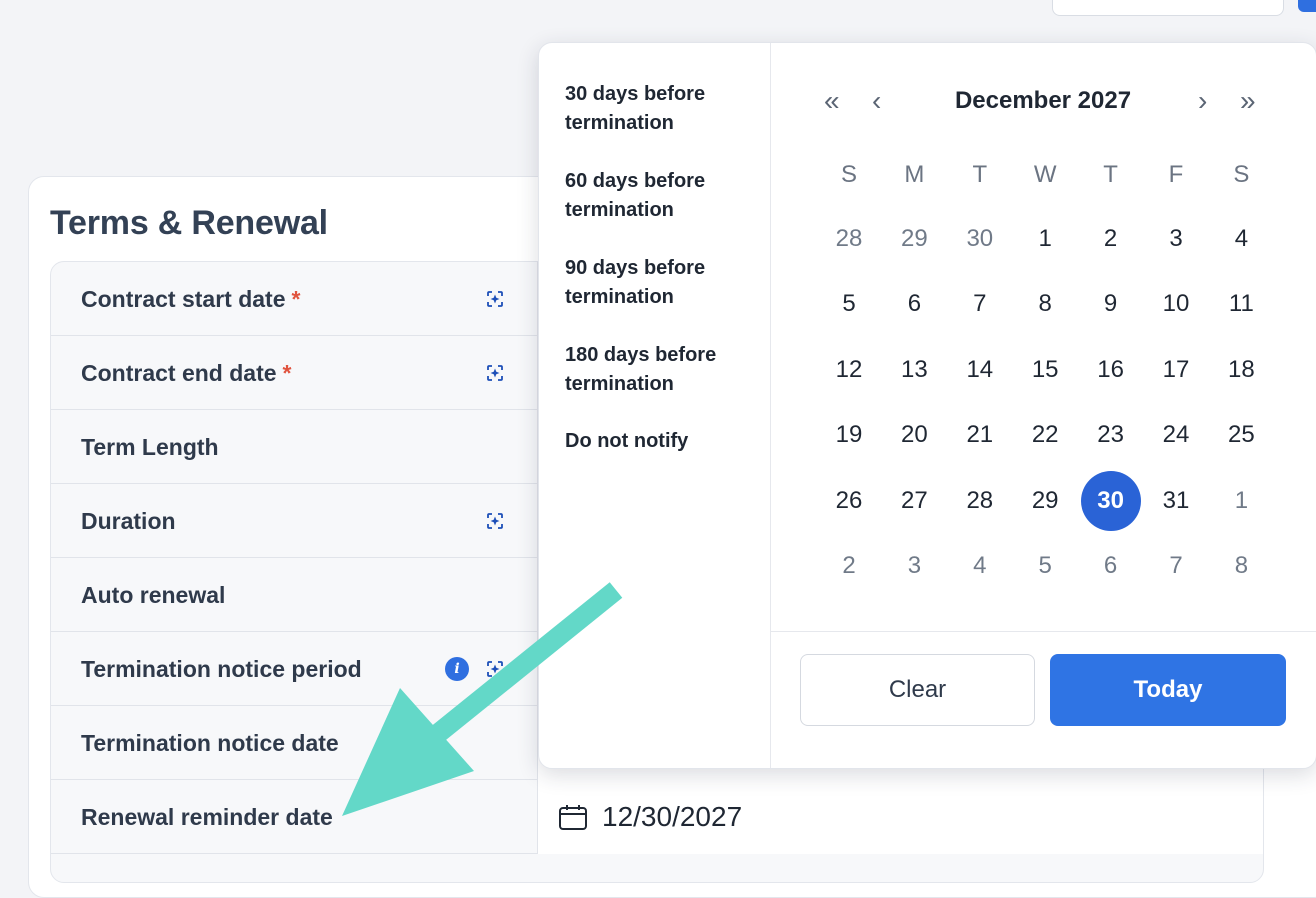 This screenshot has height=898, width=1316. I want to click on next-year-icon: », so click(1248, 101).